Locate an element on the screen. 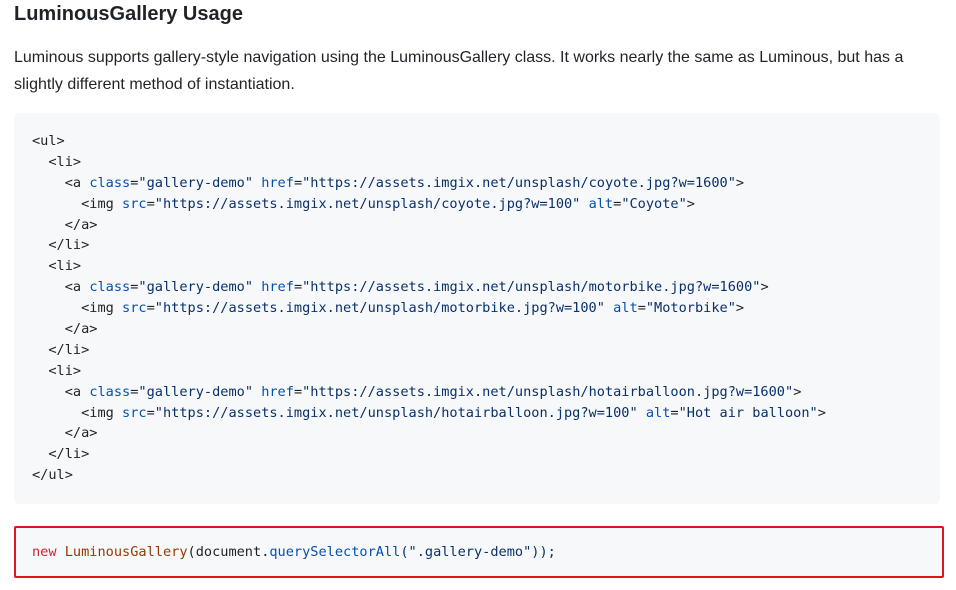  section-heading: LuminousGallery Usage is located at coordinates (128, 14).